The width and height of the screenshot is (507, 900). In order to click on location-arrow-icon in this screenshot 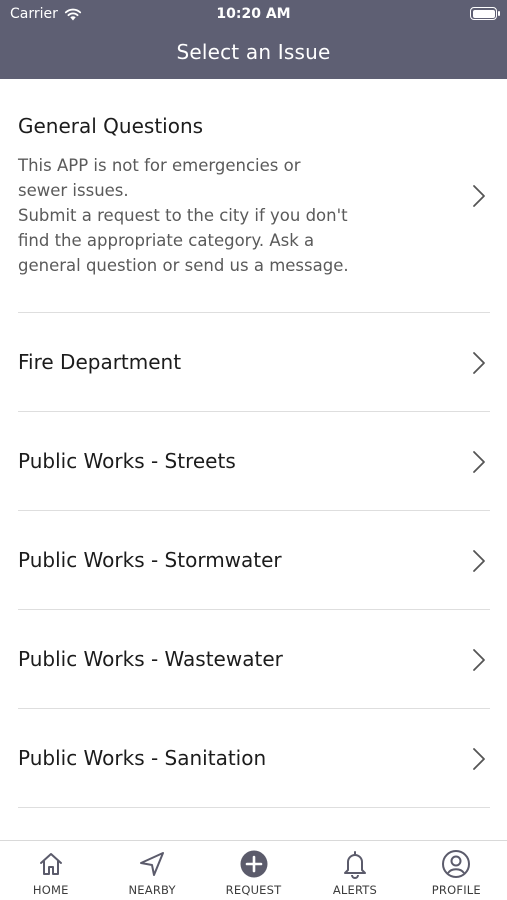, I will do `click(152, 864)`.